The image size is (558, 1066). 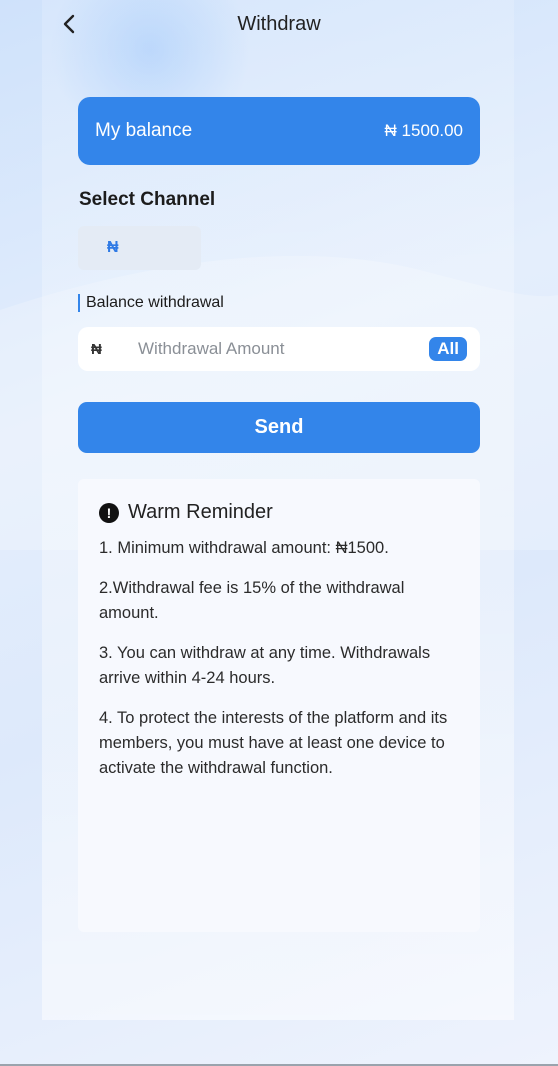 What do you see at coordinates (284, 349) in the screenshot?
I see `withdrawal-amount-input` at bounding box center [284, 349].